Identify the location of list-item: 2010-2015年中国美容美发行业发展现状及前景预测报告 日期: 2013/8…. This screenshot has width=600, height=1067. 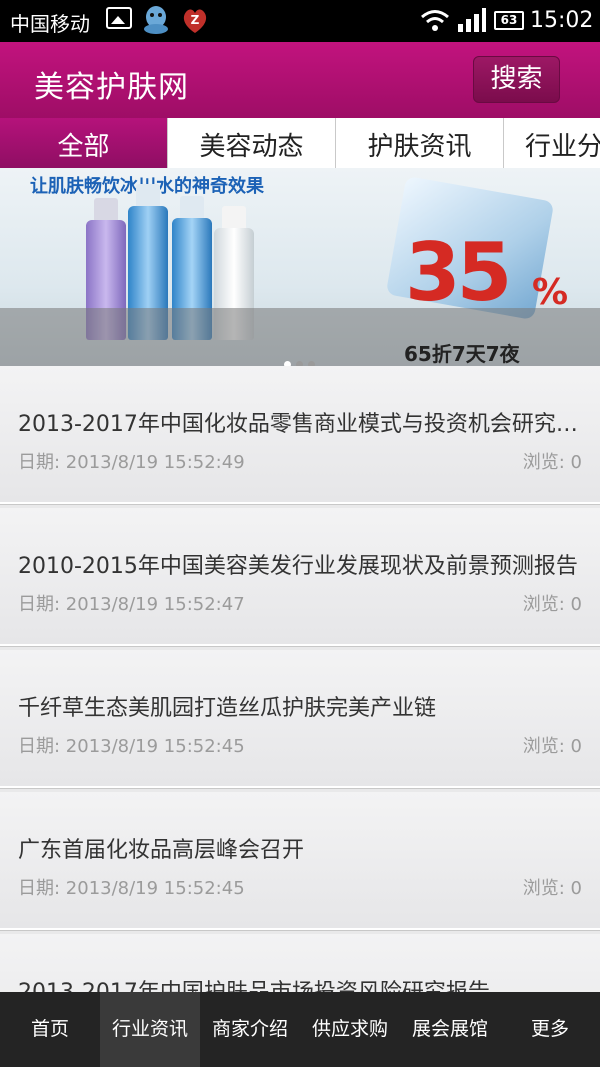
(300, 577).